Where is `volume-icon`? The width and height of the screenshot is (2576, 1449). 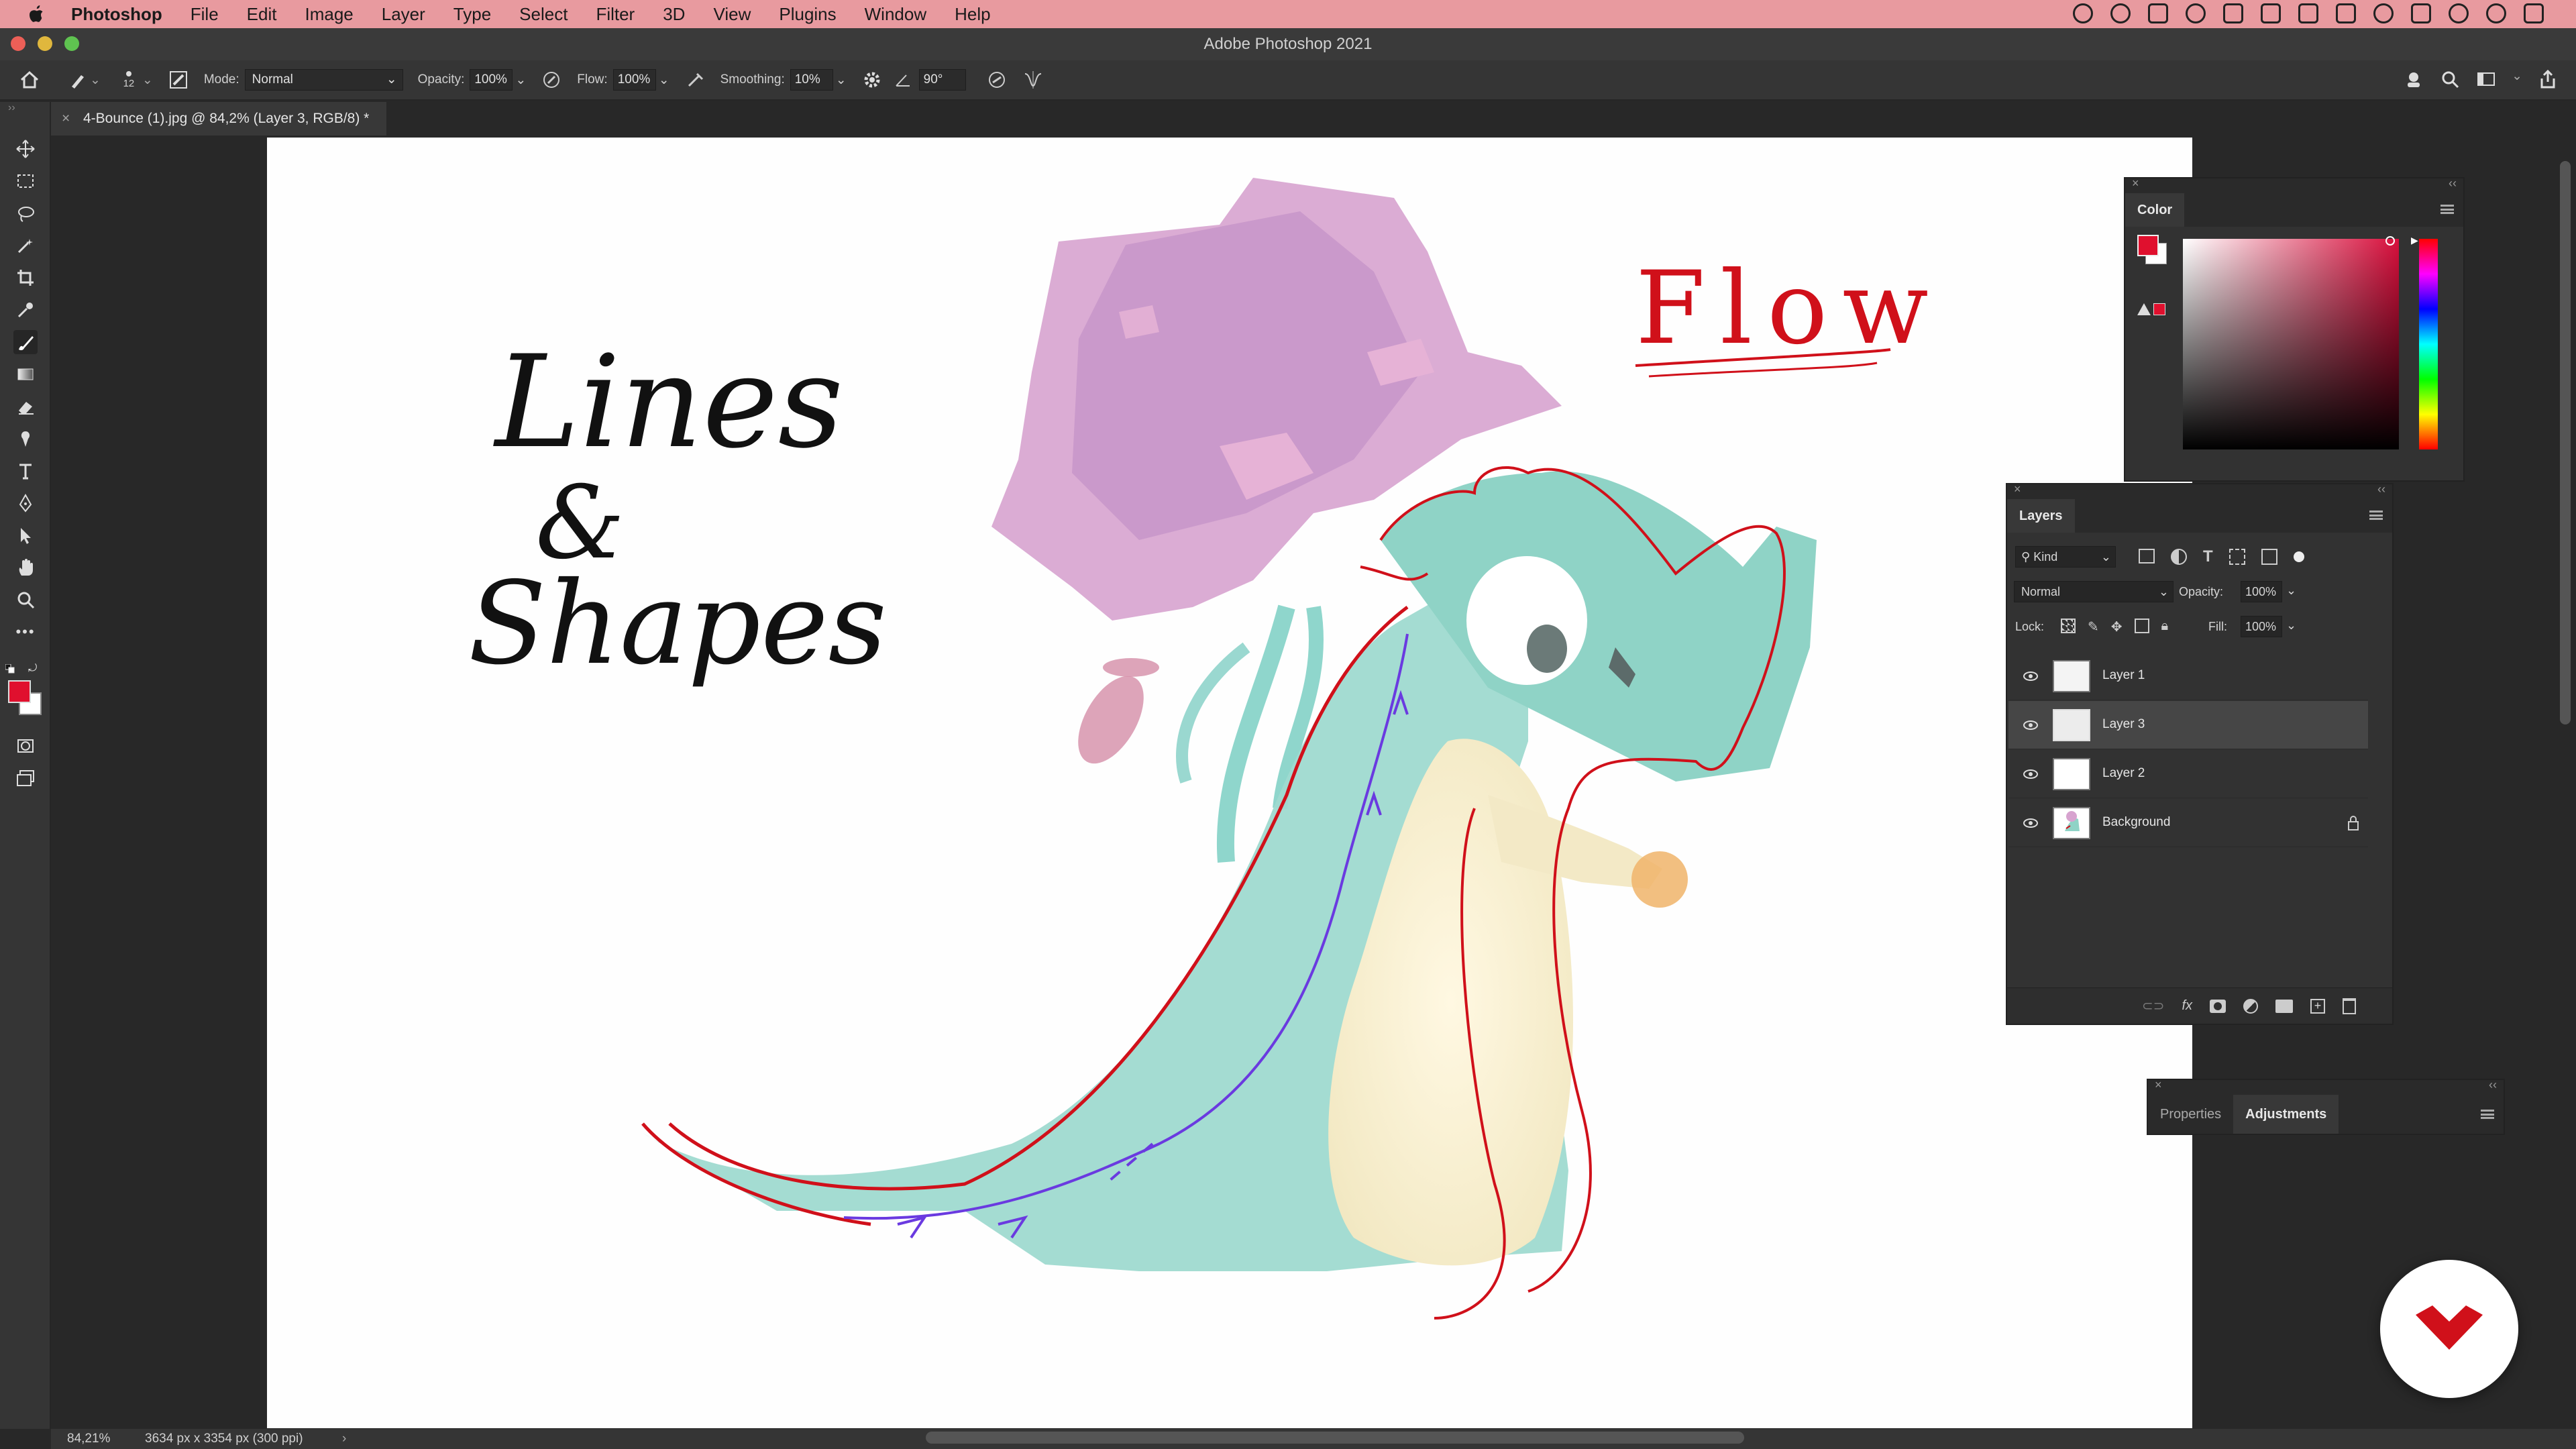
volume-icon is located at coordinates (2346, 13).